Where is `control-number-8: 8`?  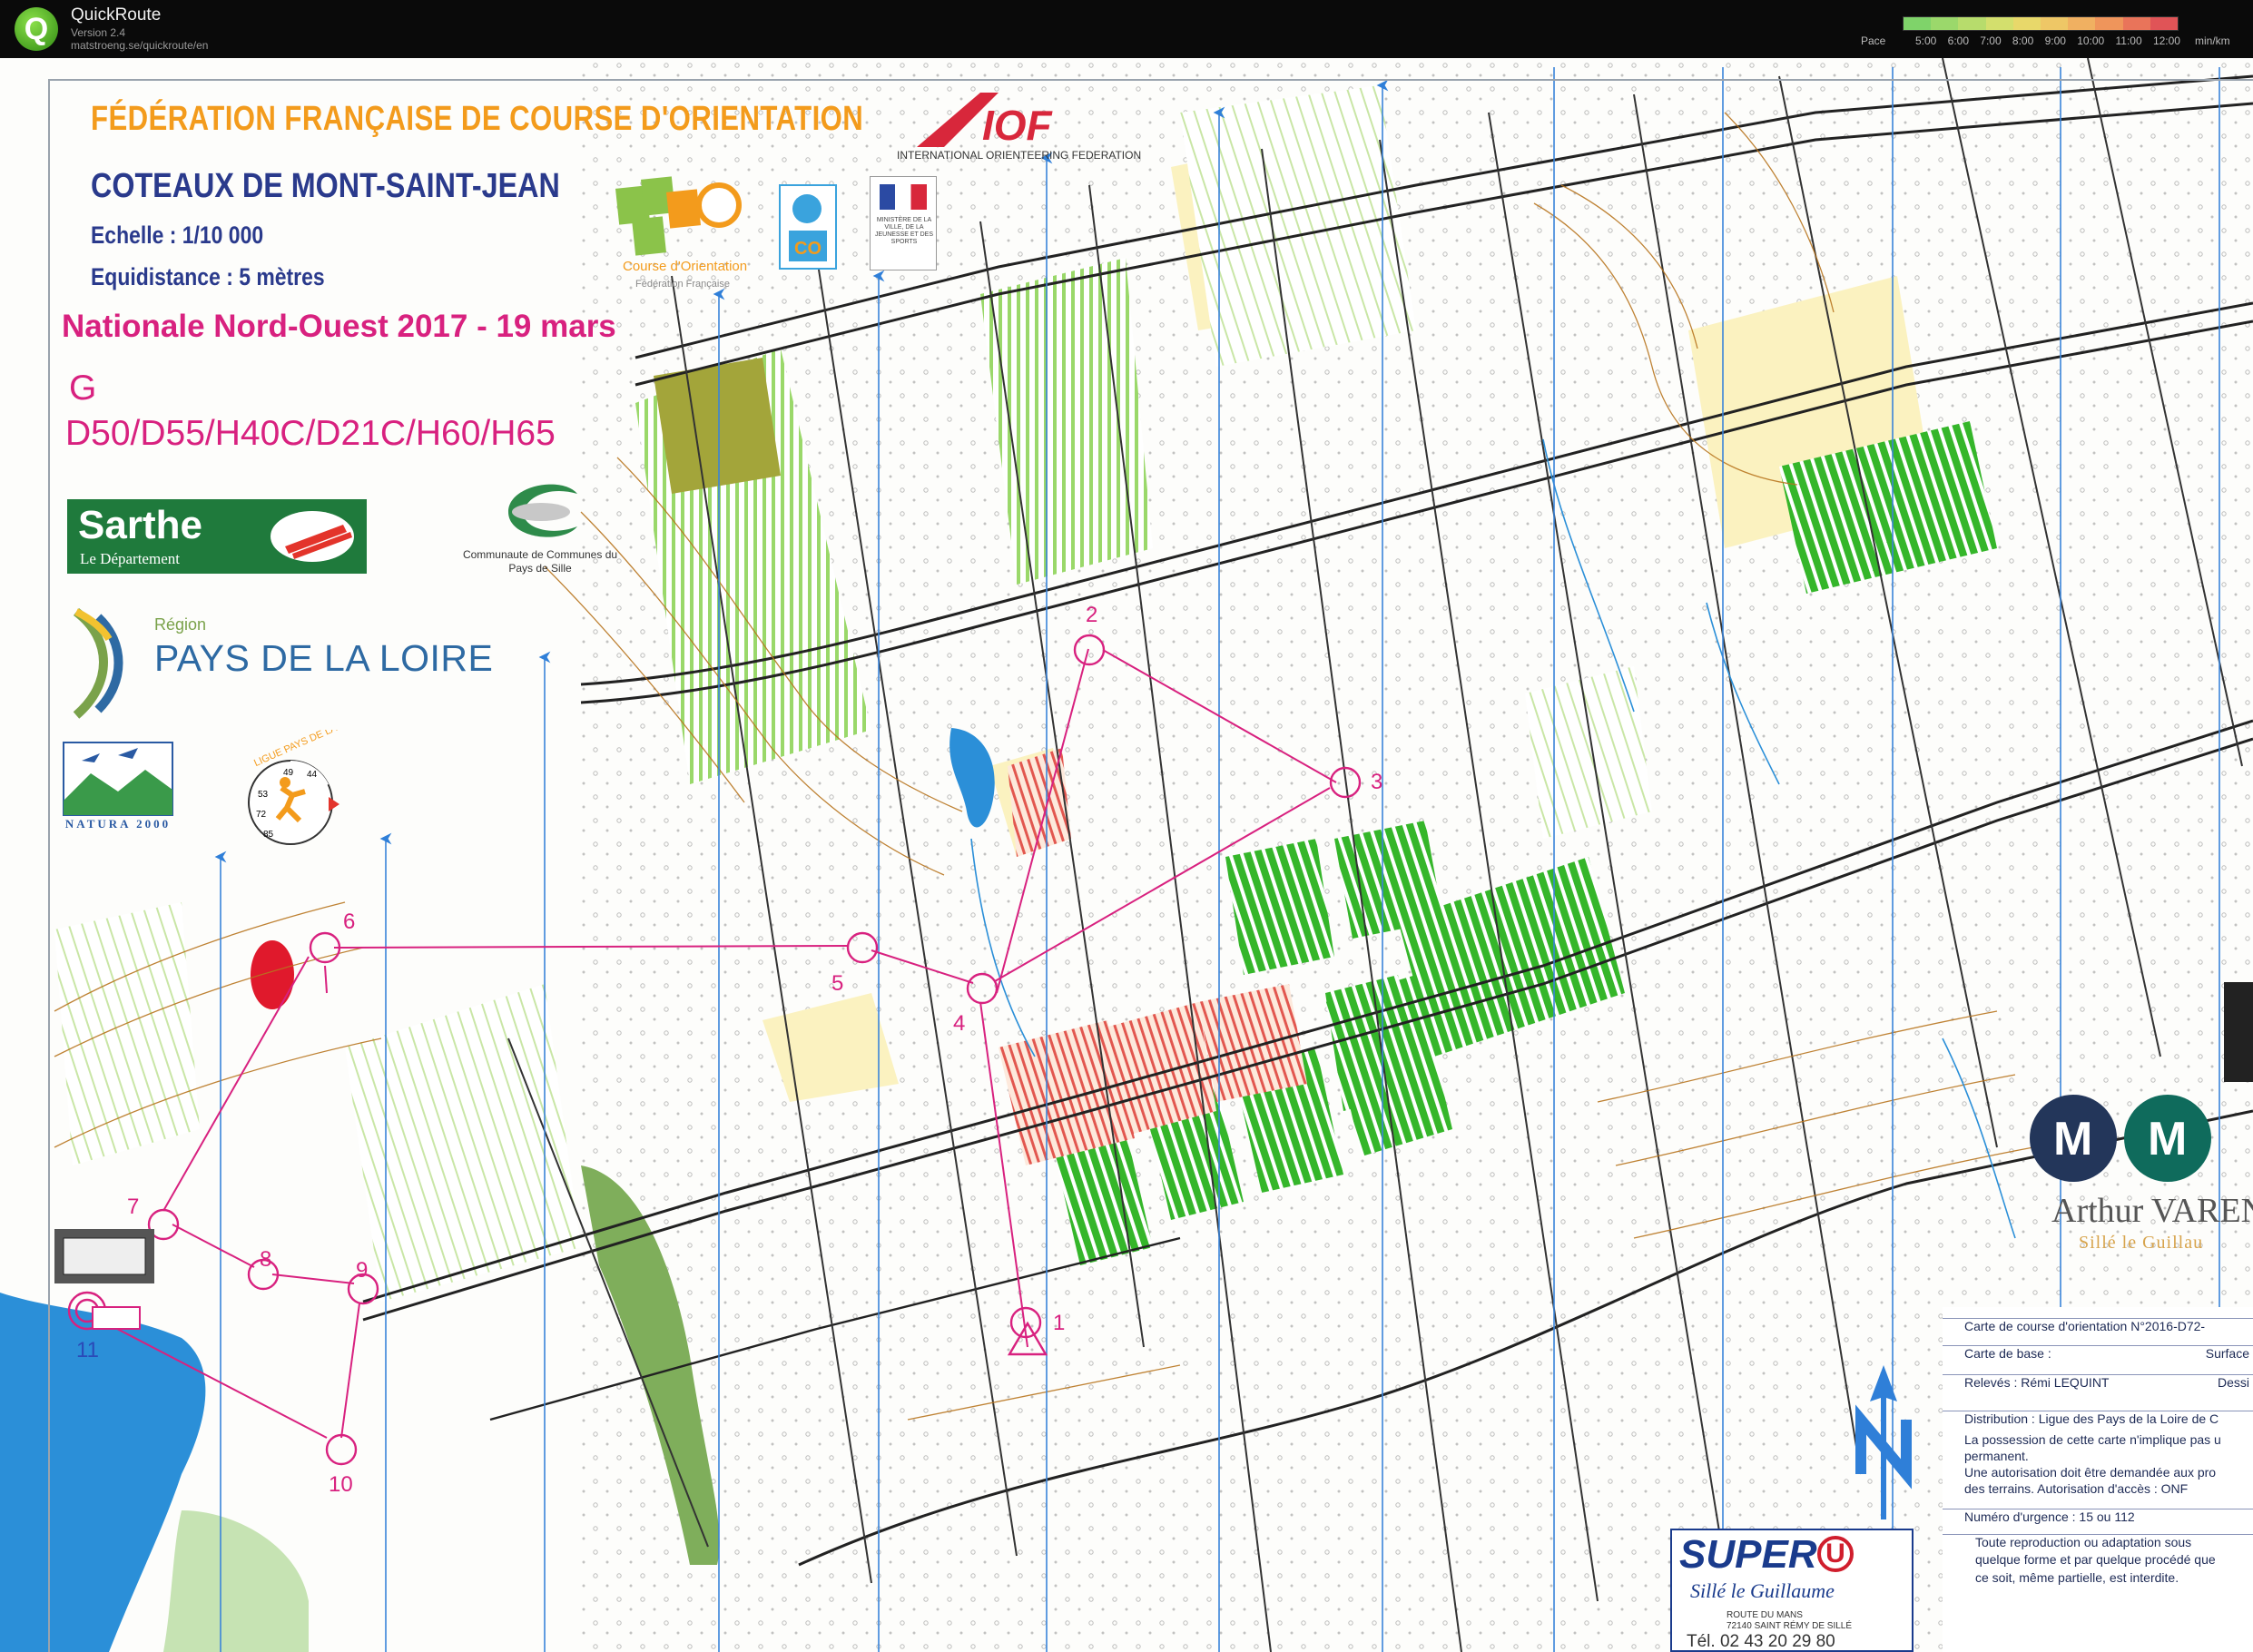
control-number-8: 8 is located at coordinates (266, 1259).